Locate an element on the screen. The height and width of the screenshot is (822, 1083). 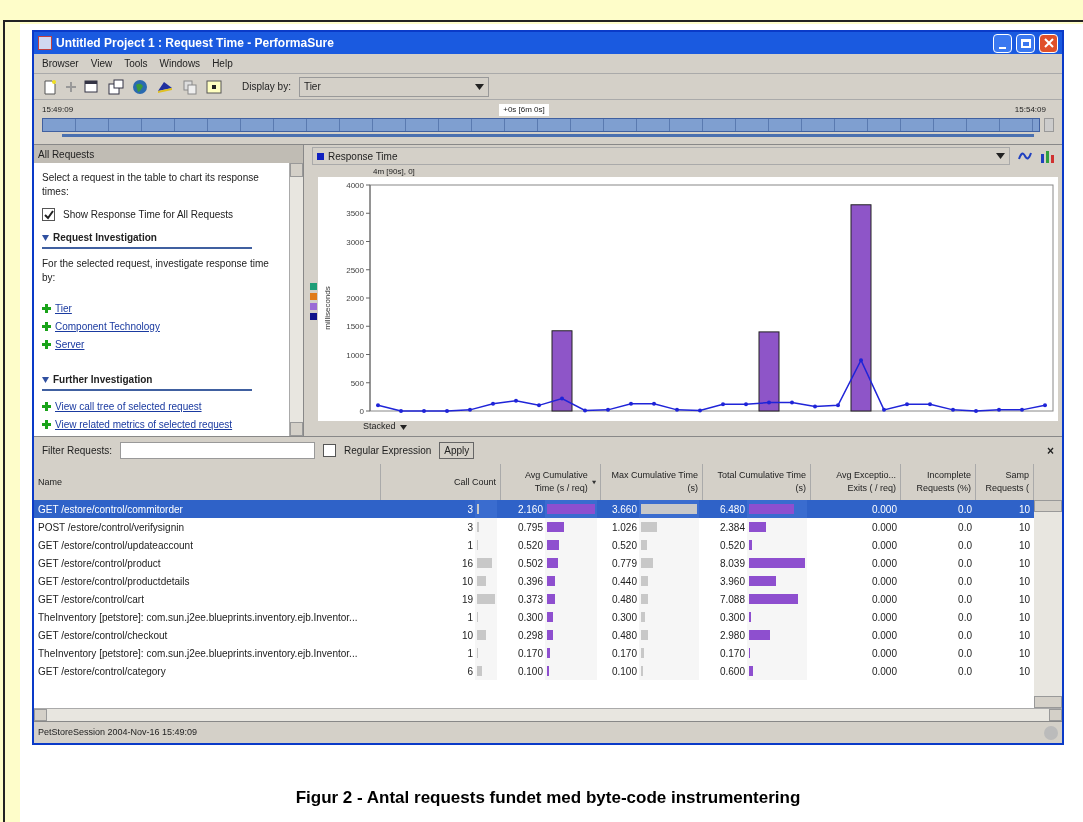
link: Tier is located at coordinates (63, 308).